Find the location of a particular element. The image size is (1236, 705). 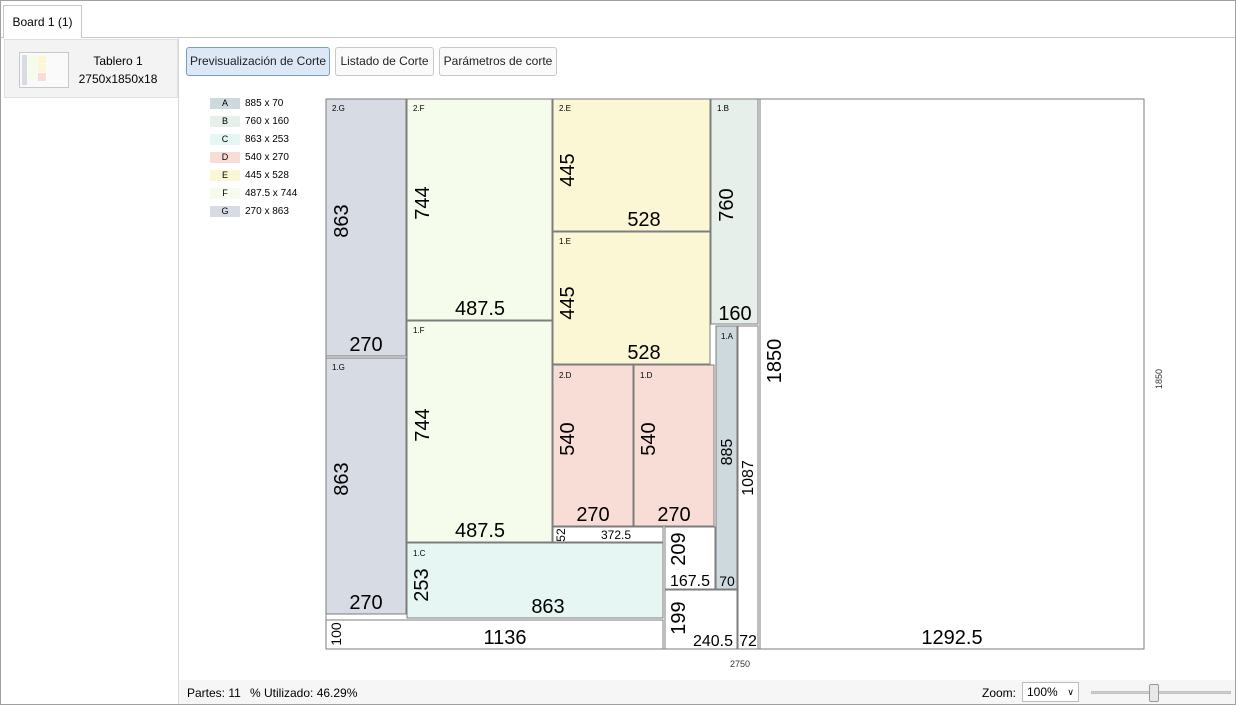

piece-height: 760 is located at coordinates (727, 204).